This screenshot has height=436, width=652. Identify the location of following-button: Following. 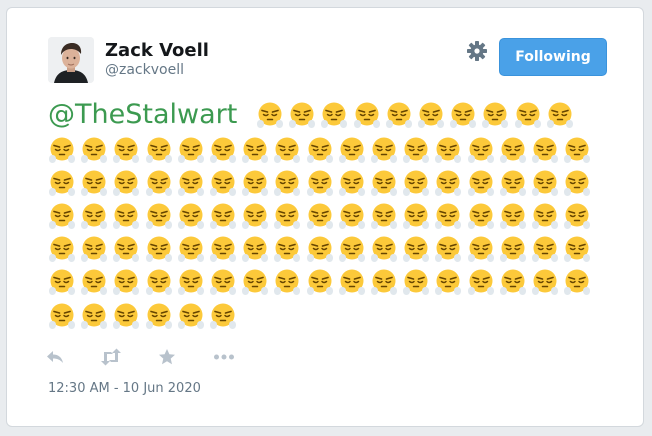
(553, 57).